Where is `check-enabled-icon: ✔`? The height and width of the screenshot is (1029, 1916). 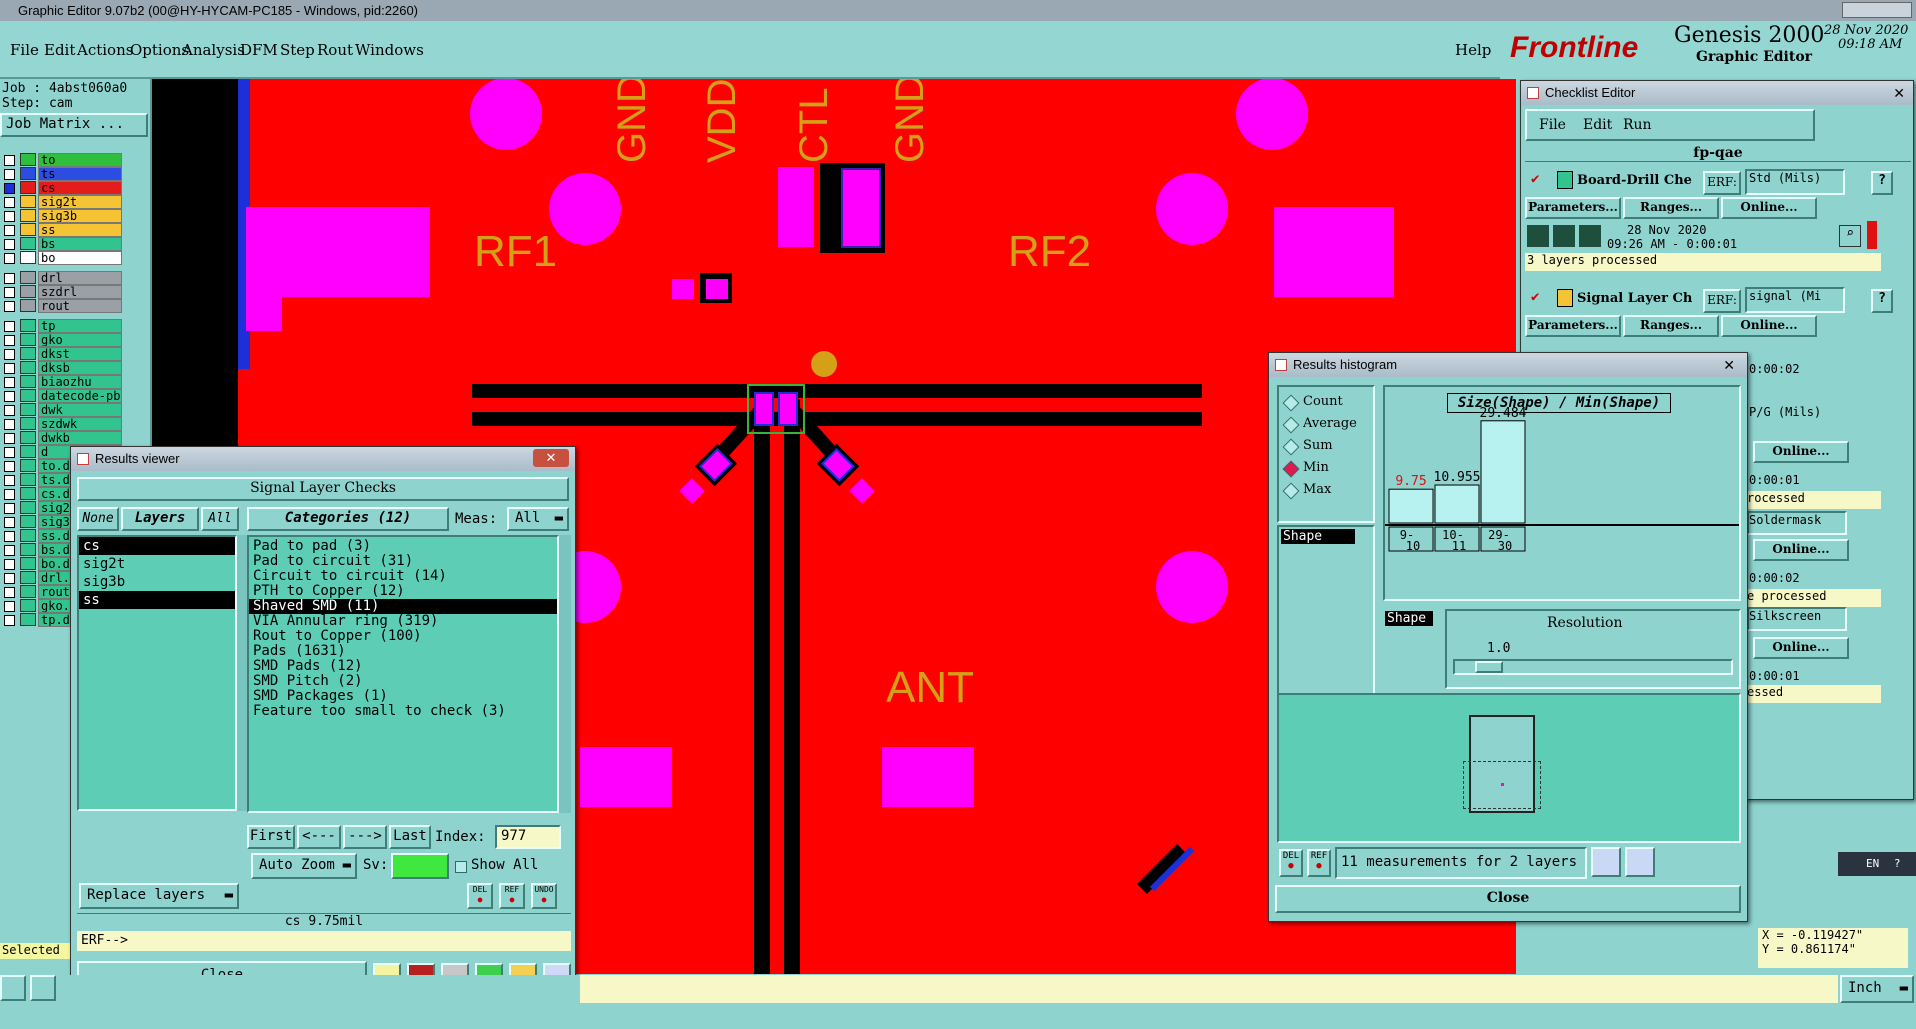
check-enabled-icon: ✔ is located at coordinates (1535, 179).